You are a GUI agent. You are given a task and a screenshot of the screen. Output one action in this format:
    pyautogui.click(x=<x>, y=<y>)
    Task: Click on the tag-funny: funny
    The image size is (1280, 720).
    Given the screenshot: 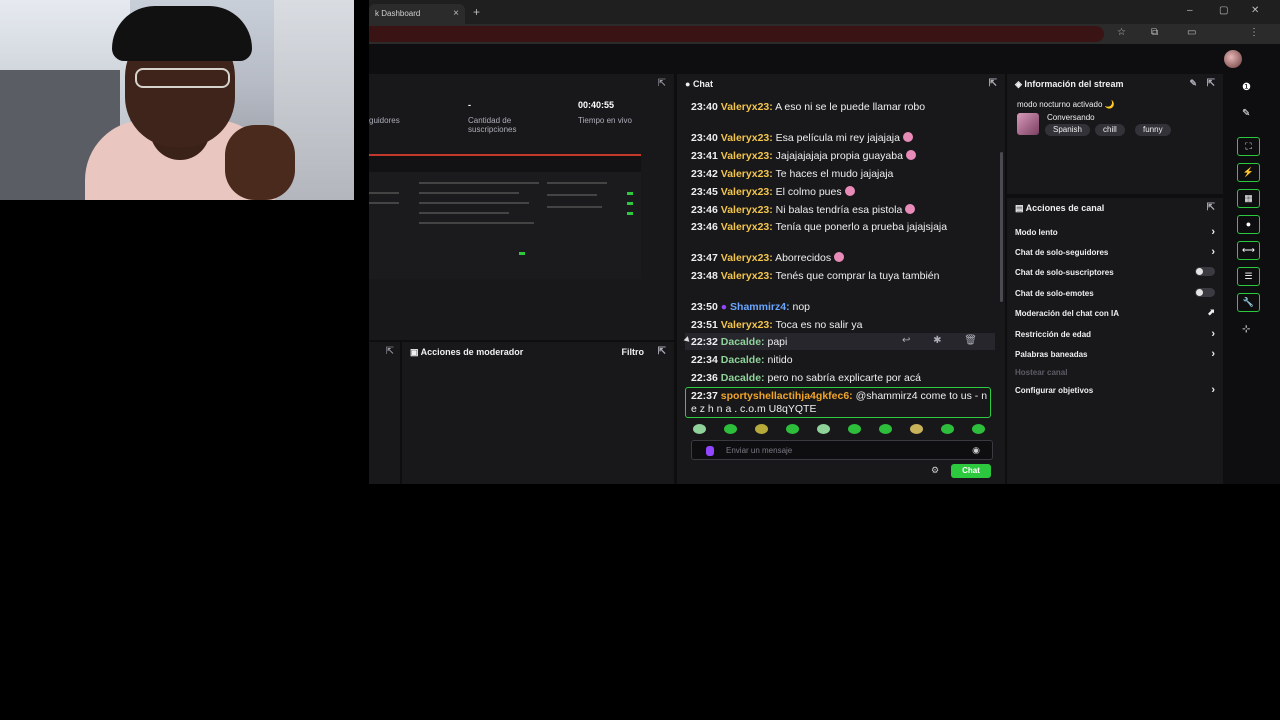 What is the action you would take?
    pyautogui.click(x=1153, y=130)
    